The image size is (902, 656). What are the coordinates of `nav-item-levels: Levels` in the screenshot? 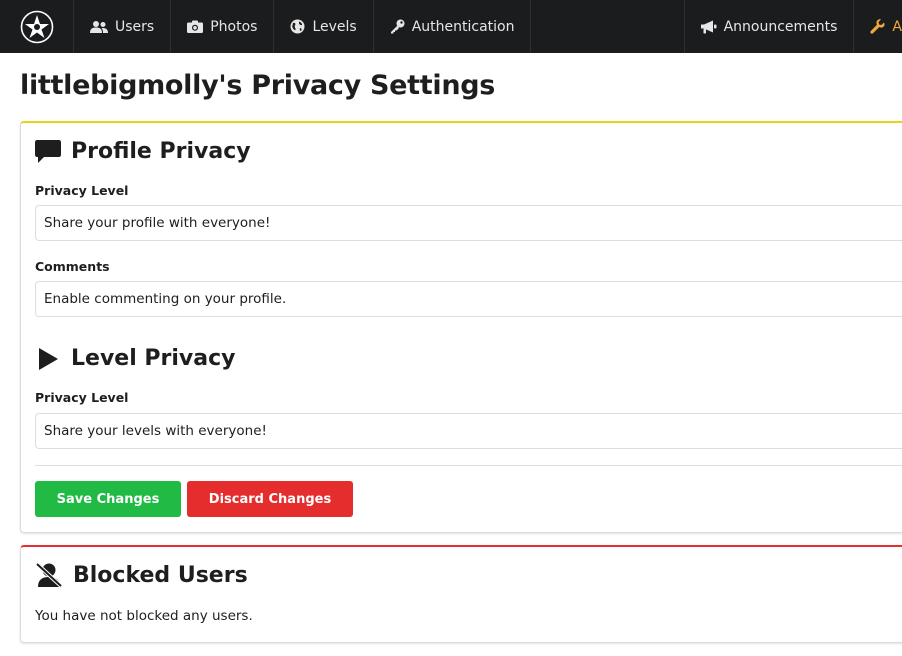 It's located at (324, 26).